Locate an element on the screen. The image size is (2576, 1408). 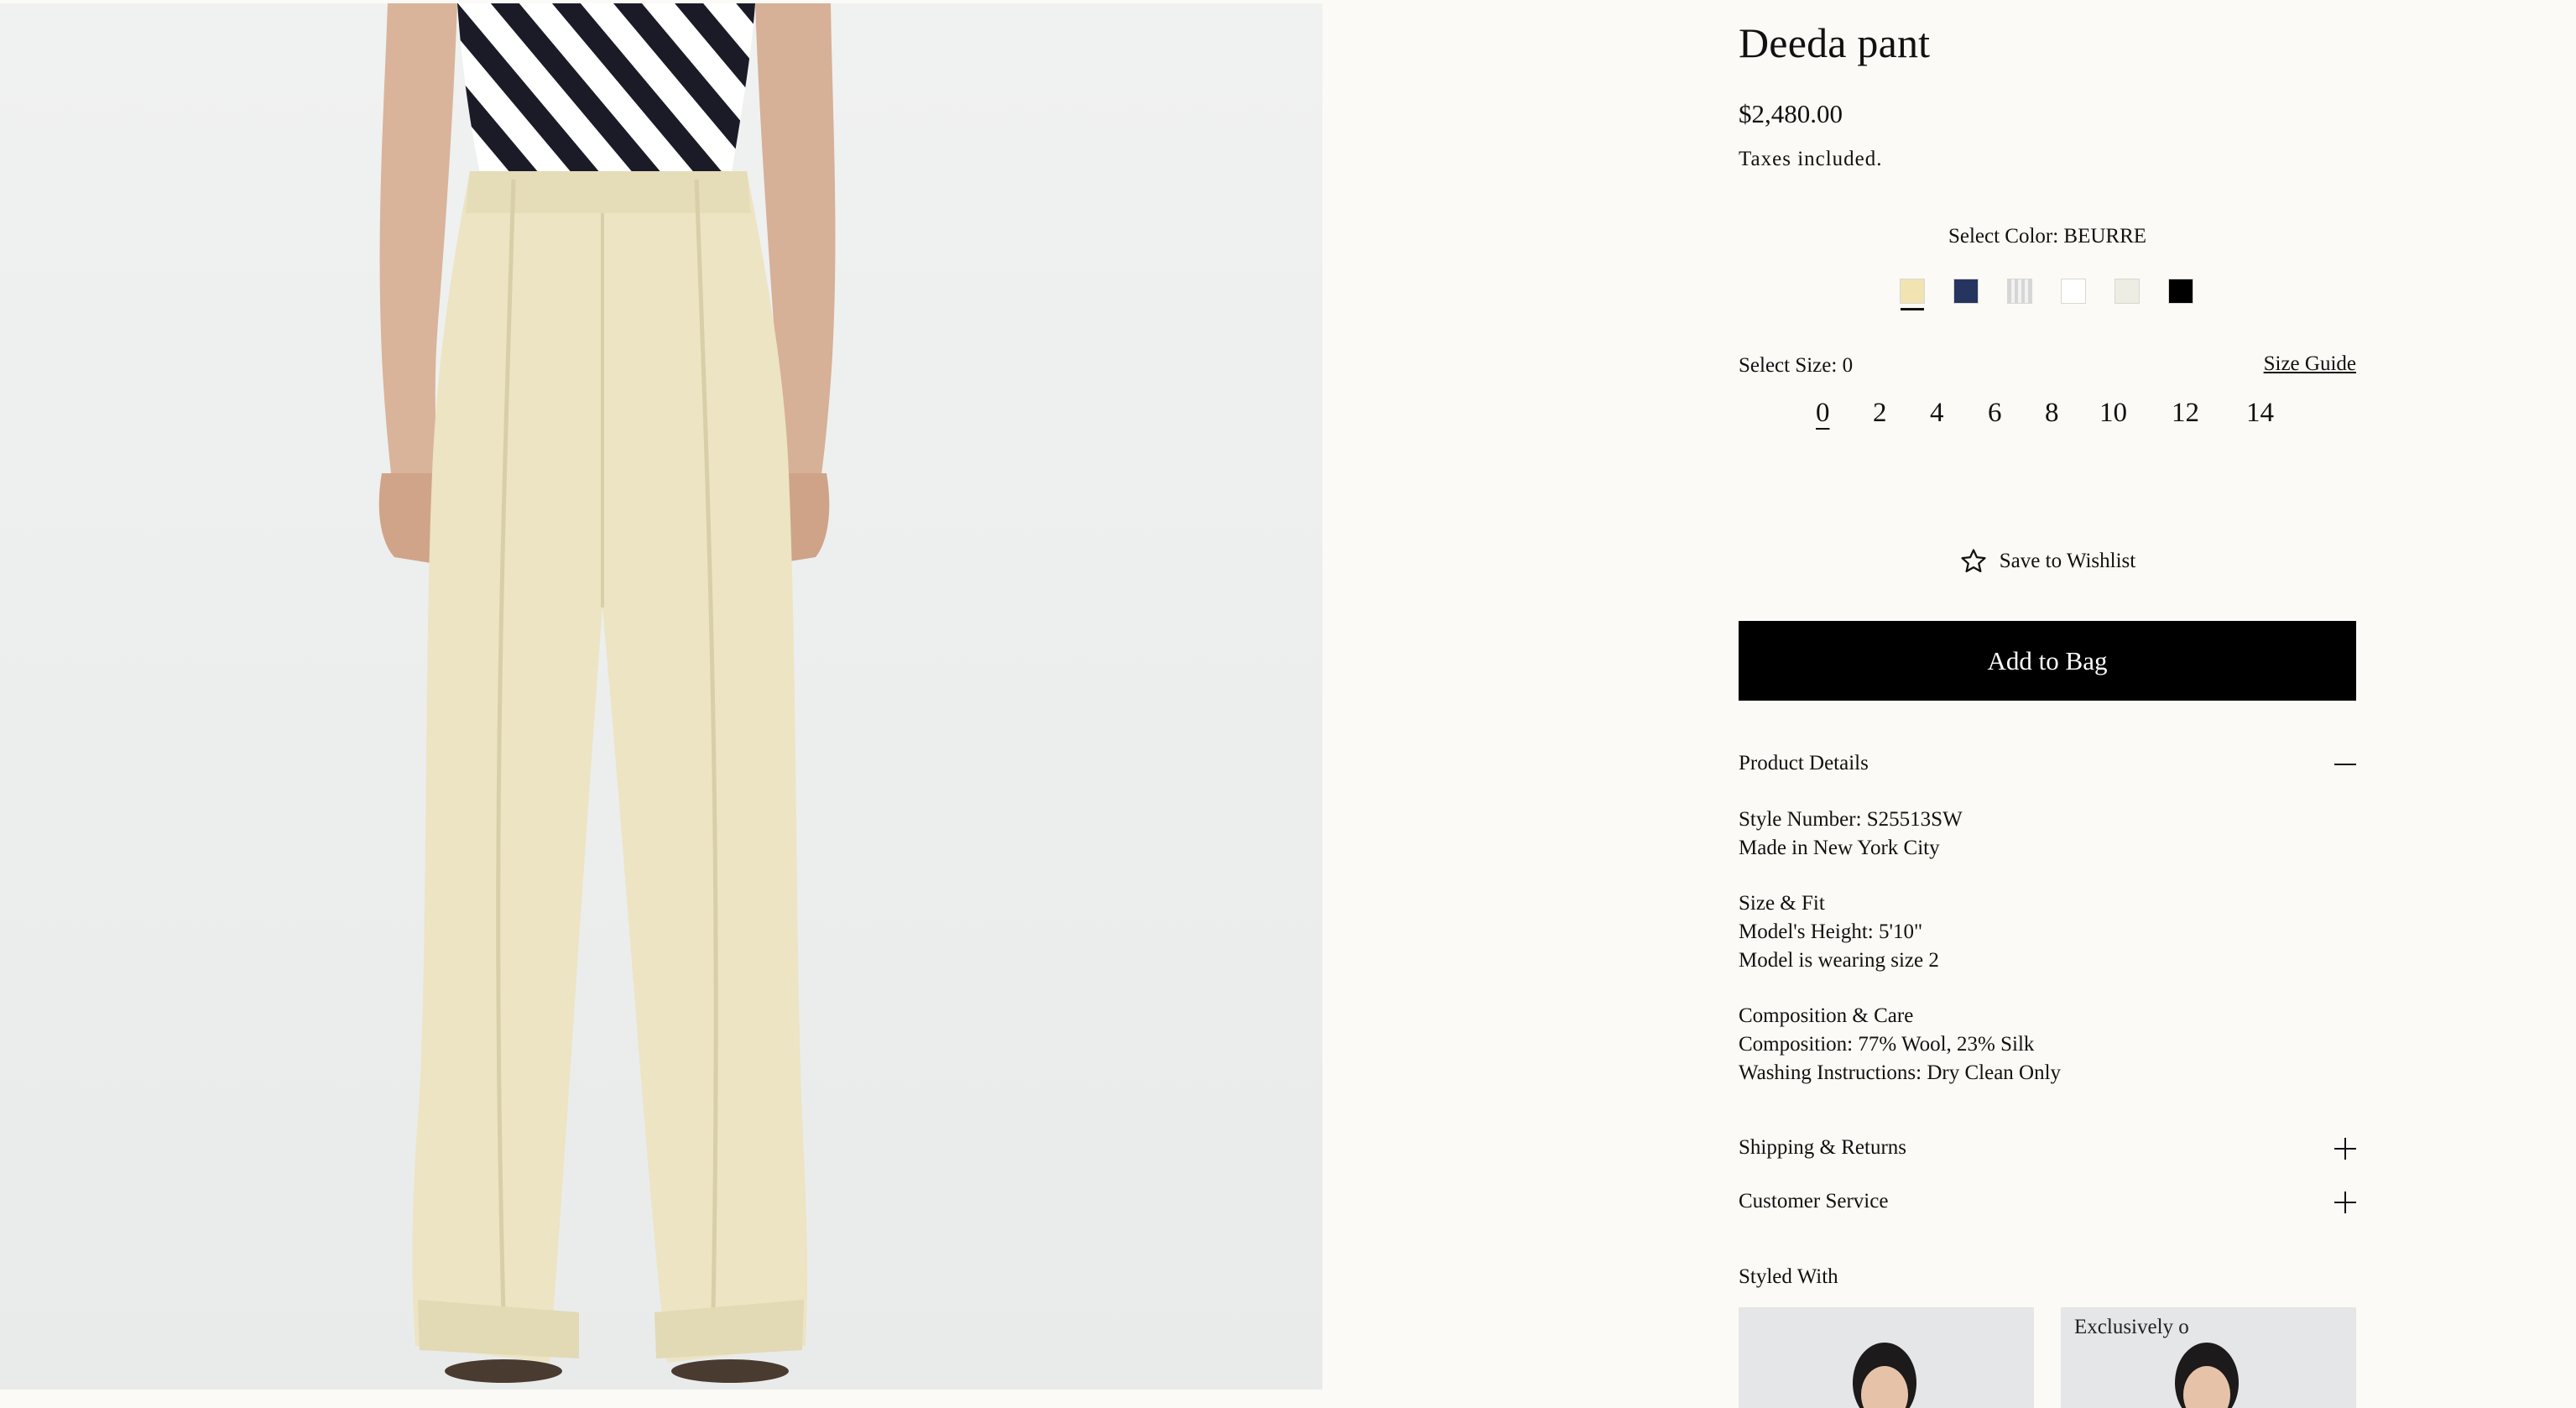
size-option-4: 4 is located at coordinates (1937, 413).